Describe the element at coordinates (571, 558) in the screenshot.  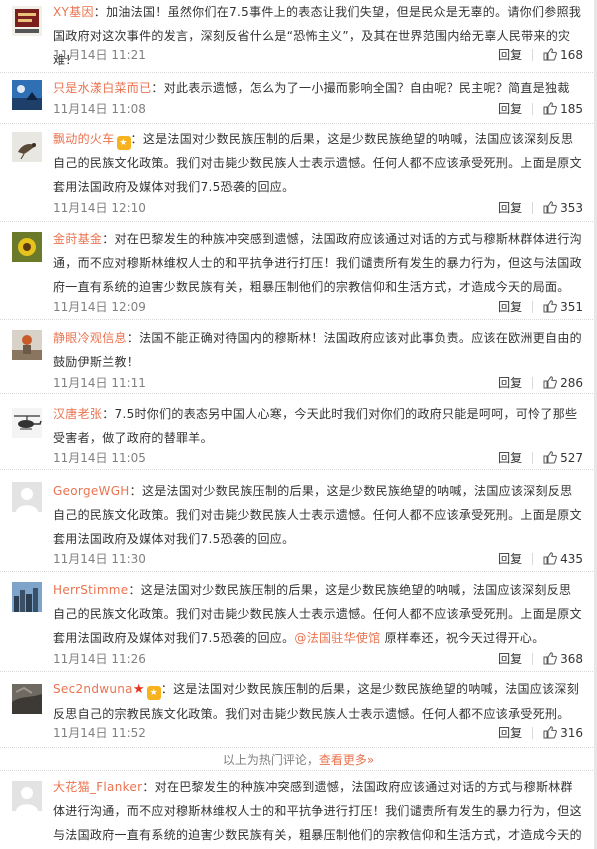
I see `like-count: 435` at that location.